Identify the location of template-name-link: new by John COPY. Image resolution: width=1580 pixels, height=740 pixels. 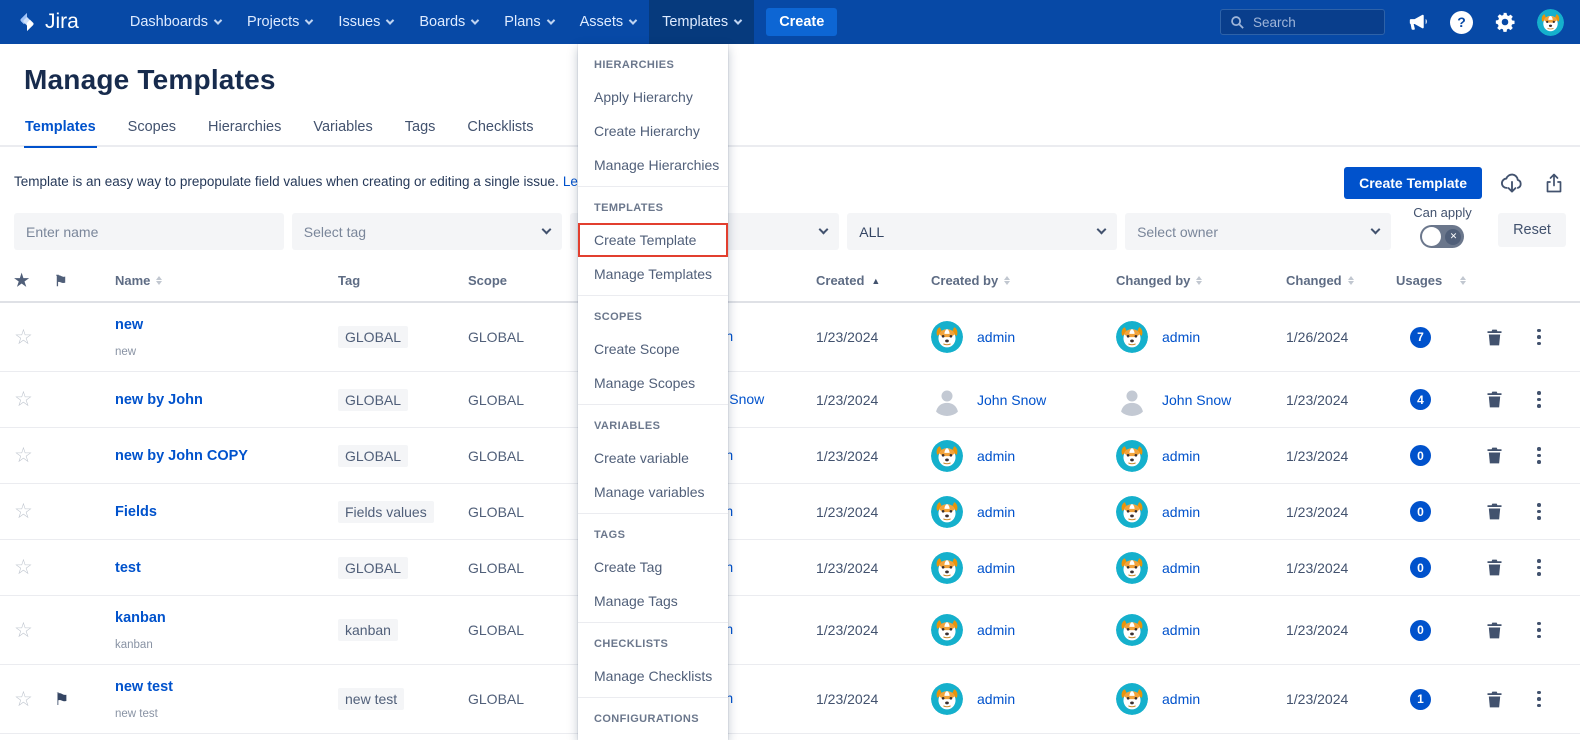
(226, 456).